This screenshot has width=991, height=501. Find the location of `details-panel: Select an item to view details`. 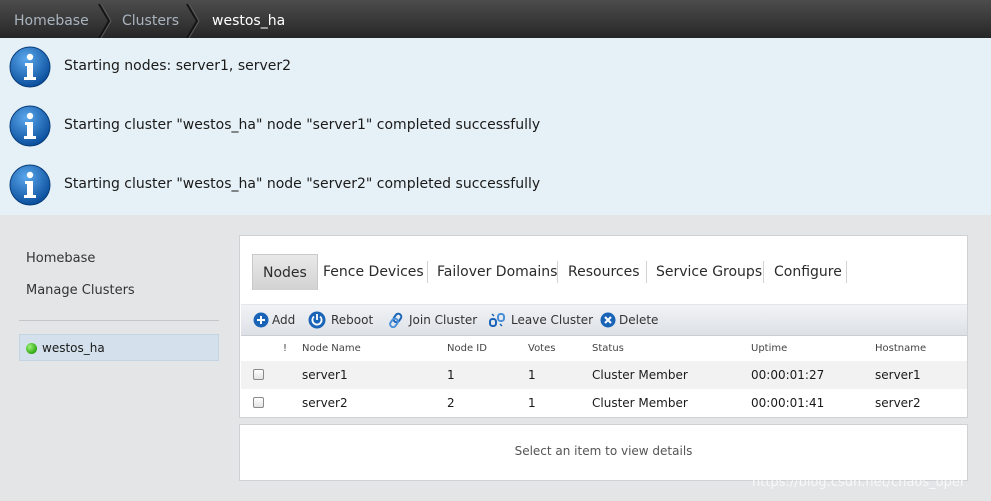

details-panel: Select an item to view details is located at coordinates (603, 452).